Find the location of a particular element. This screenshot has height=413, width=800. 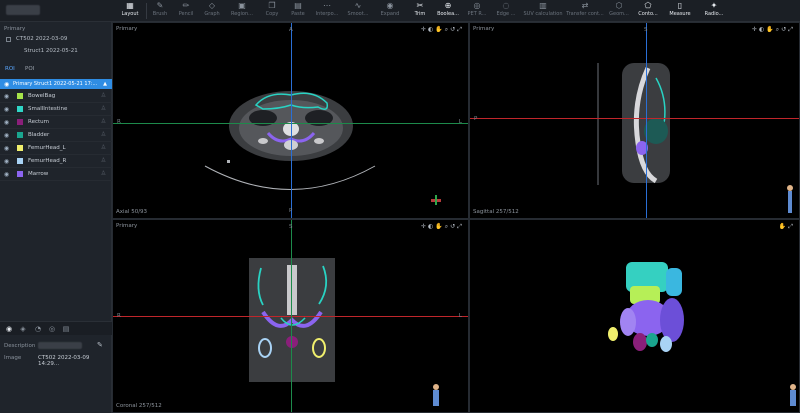

roi-item: ◉ FemurHead_L ♙ is located at coordinates (56, 148).